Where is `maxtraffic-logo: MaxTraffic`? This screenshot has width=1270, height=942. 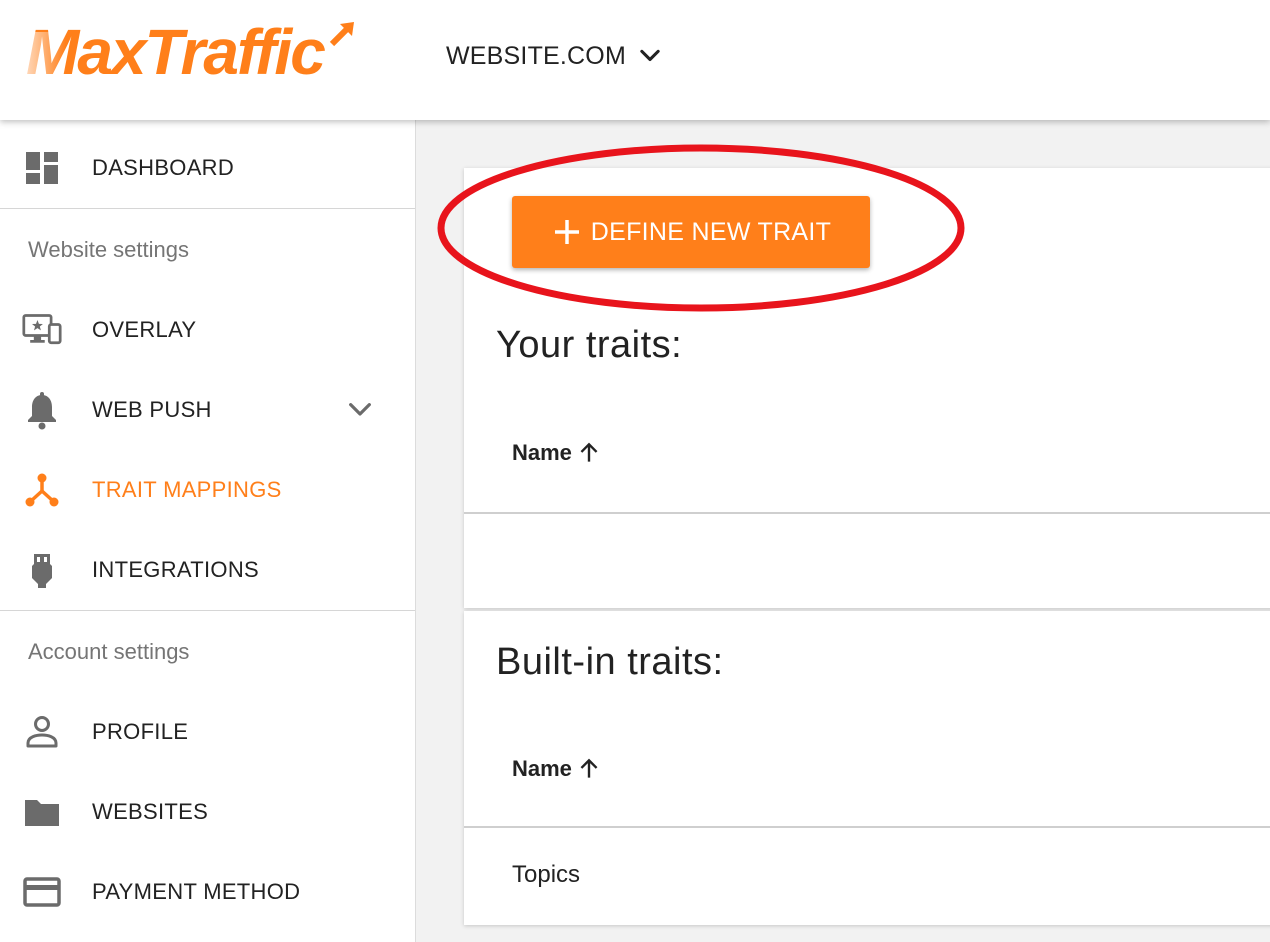
maxtraffic-logo: MaxTraffic is located at coordinates (196, 52).